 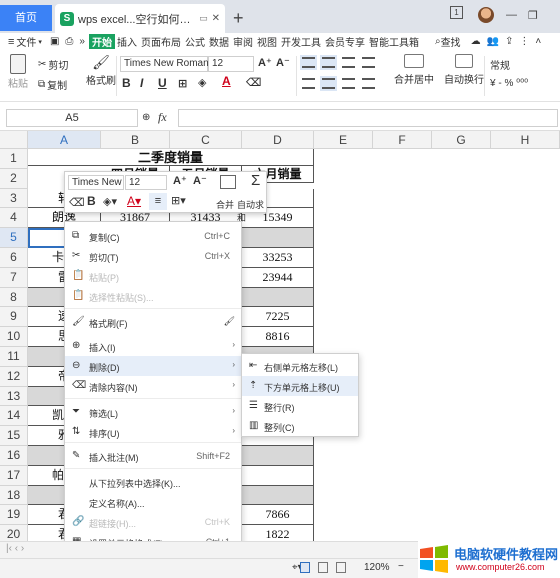 I want to click on column-header: A, so click(x=64, y=140).